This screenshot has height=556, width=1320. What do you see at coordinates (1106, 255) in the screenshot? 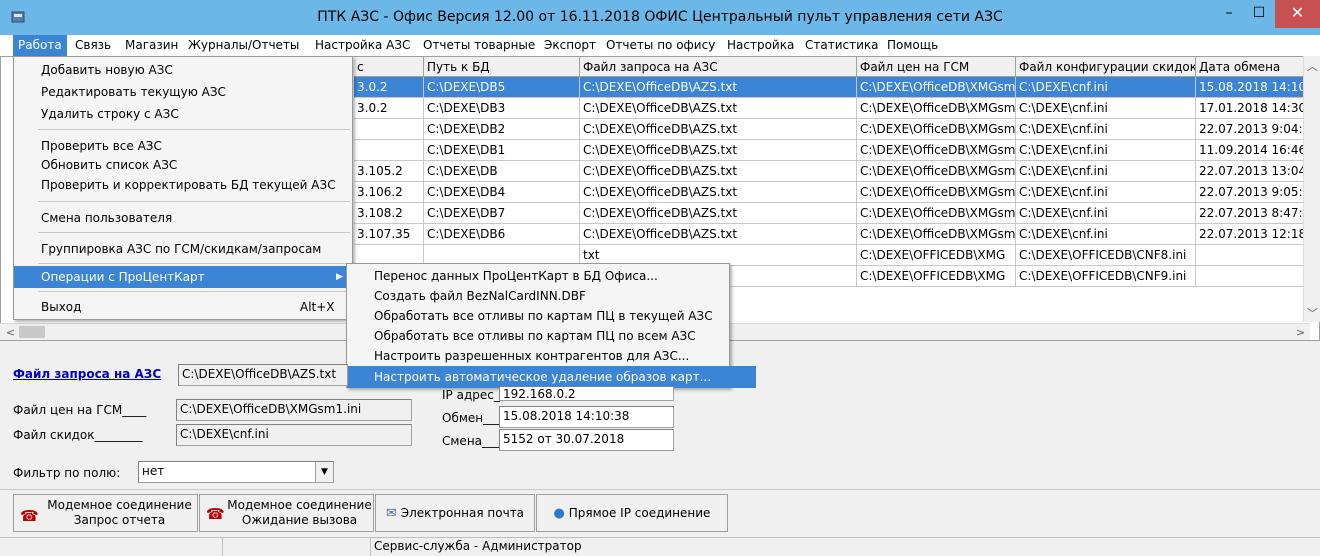
I see `grid-cell: C:\DEXE\OFFICEDB\CNF8.ini` at bounding box center [1106, 255].